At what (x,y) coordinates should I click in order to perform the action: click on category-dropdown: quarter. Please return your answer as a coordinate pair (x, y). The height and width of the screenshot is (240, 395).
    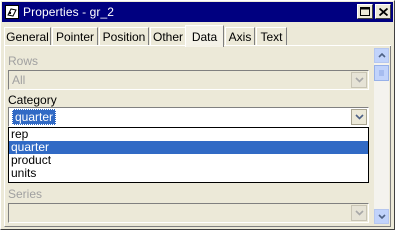
    Looking at the image, I should click on (188, 117).